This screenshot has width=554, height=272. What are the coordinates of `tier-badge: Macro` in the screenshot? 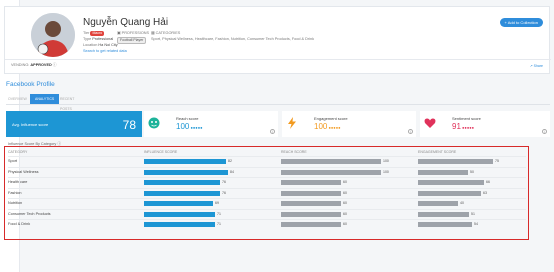 It's located at (97, 33).